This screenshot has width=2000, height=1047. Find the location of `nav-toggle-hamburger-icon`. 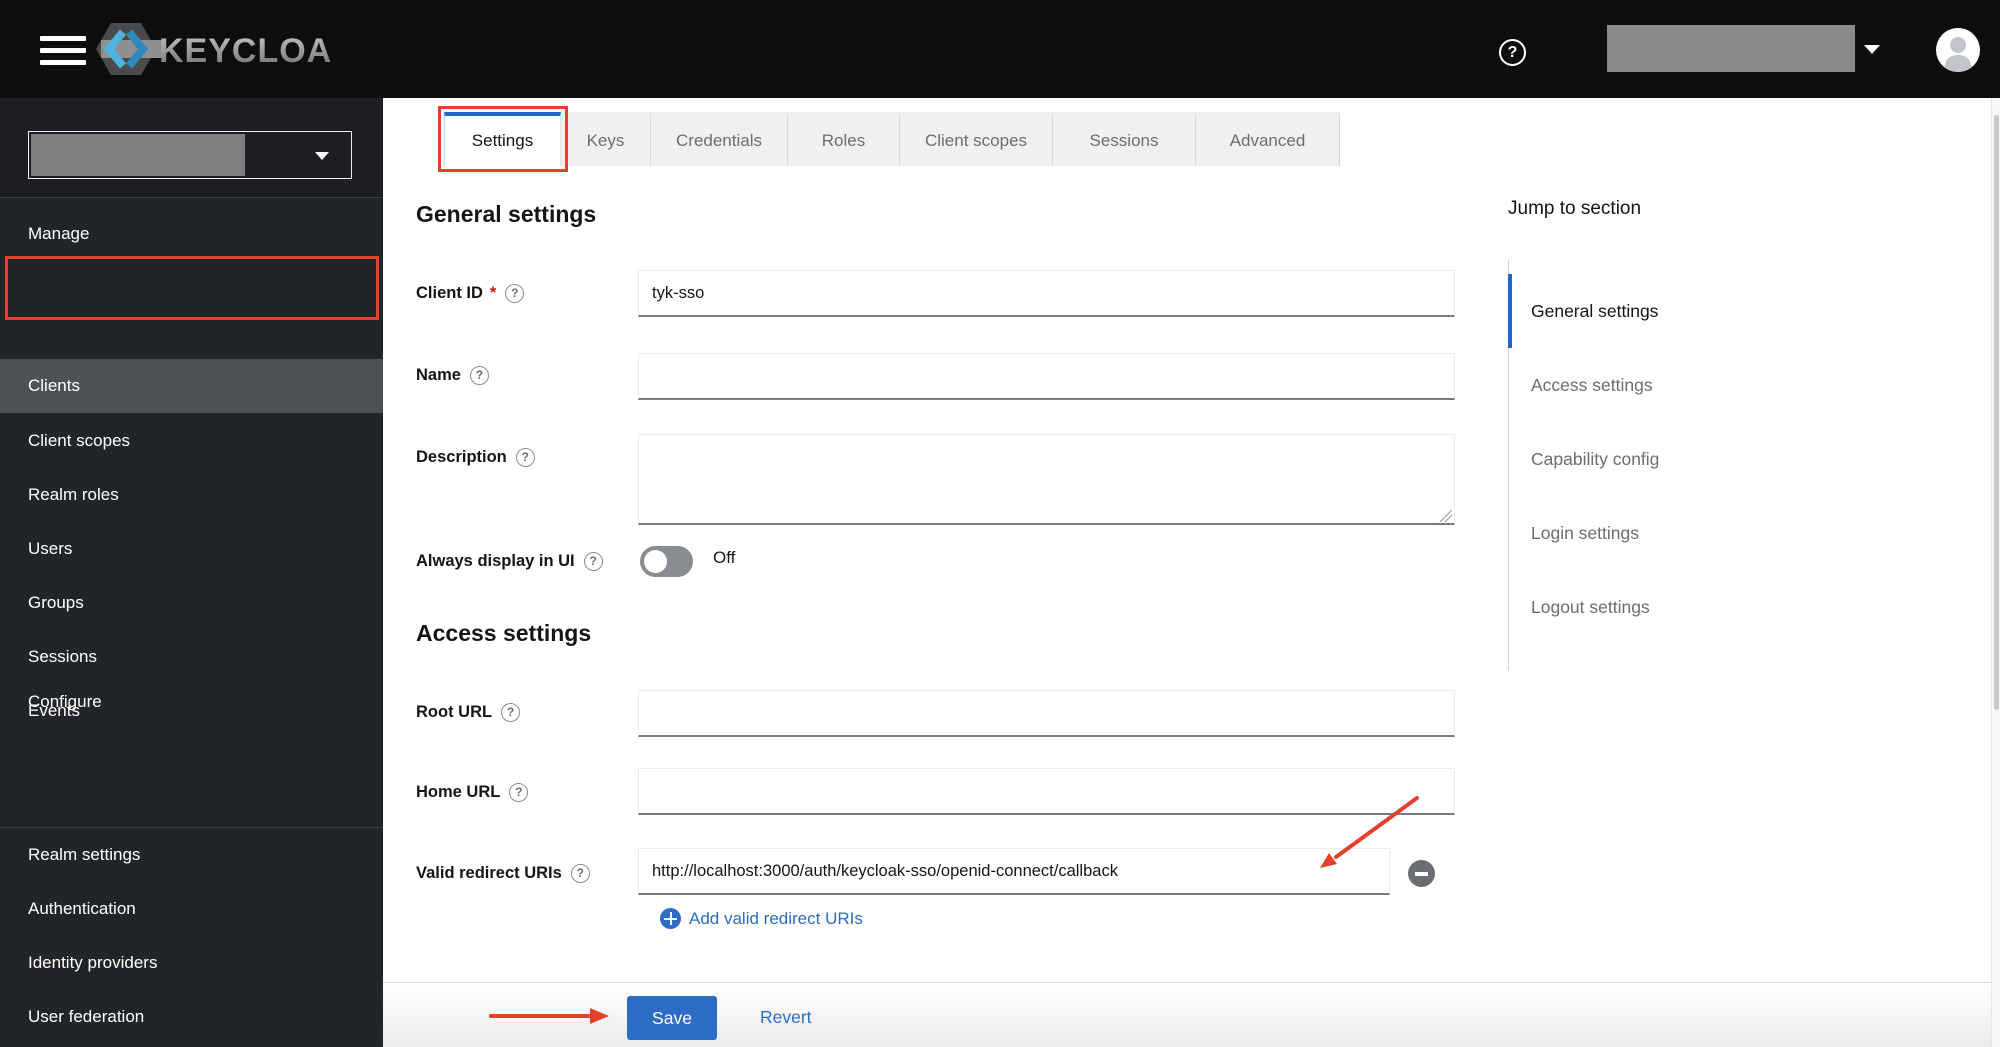

nav-toggle-hamburger-icon is located at coordinates (63, 50).